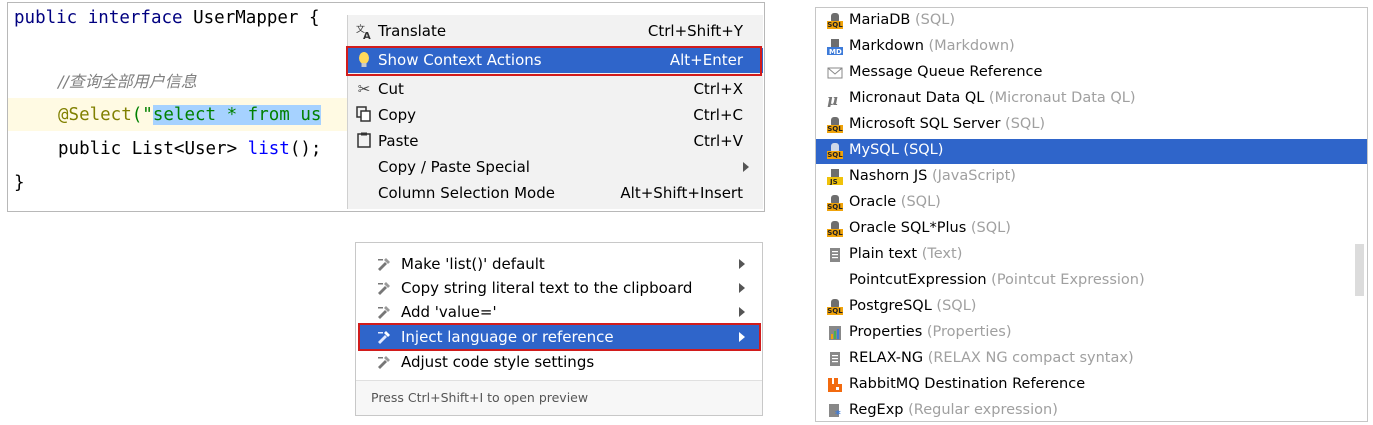 The height and width of the screenshot is (425, 1373). Describe the element at coordinates (1028, 358) in the screenshot. I see `language-type: (RELAX NG compact syntax)` at that location.